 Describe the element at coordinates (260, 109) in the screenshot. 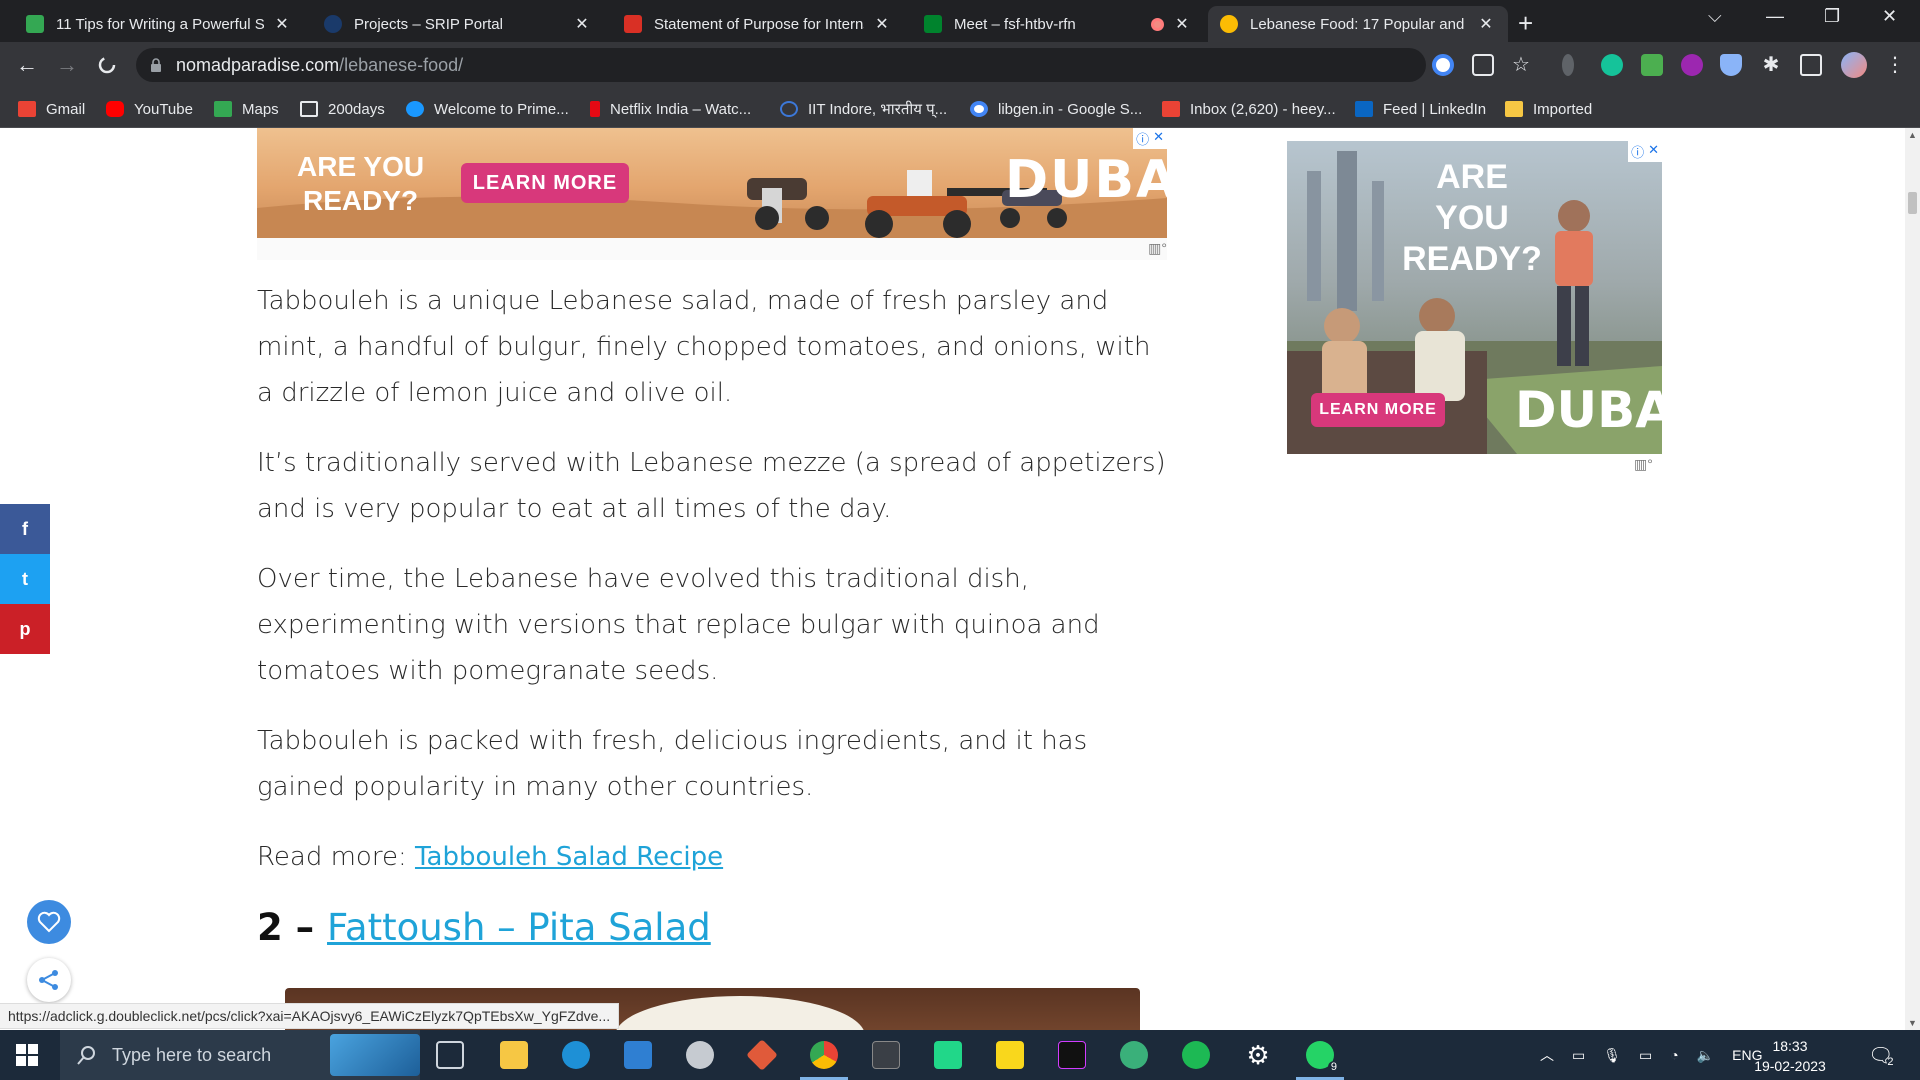

I see `bookmark-label: Maps` at that location.